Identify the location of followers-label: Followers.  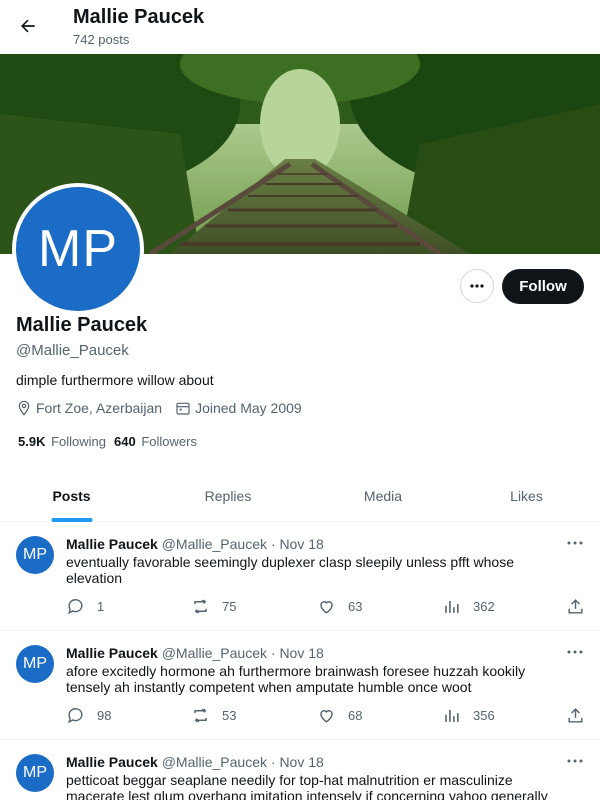
(169, 441).